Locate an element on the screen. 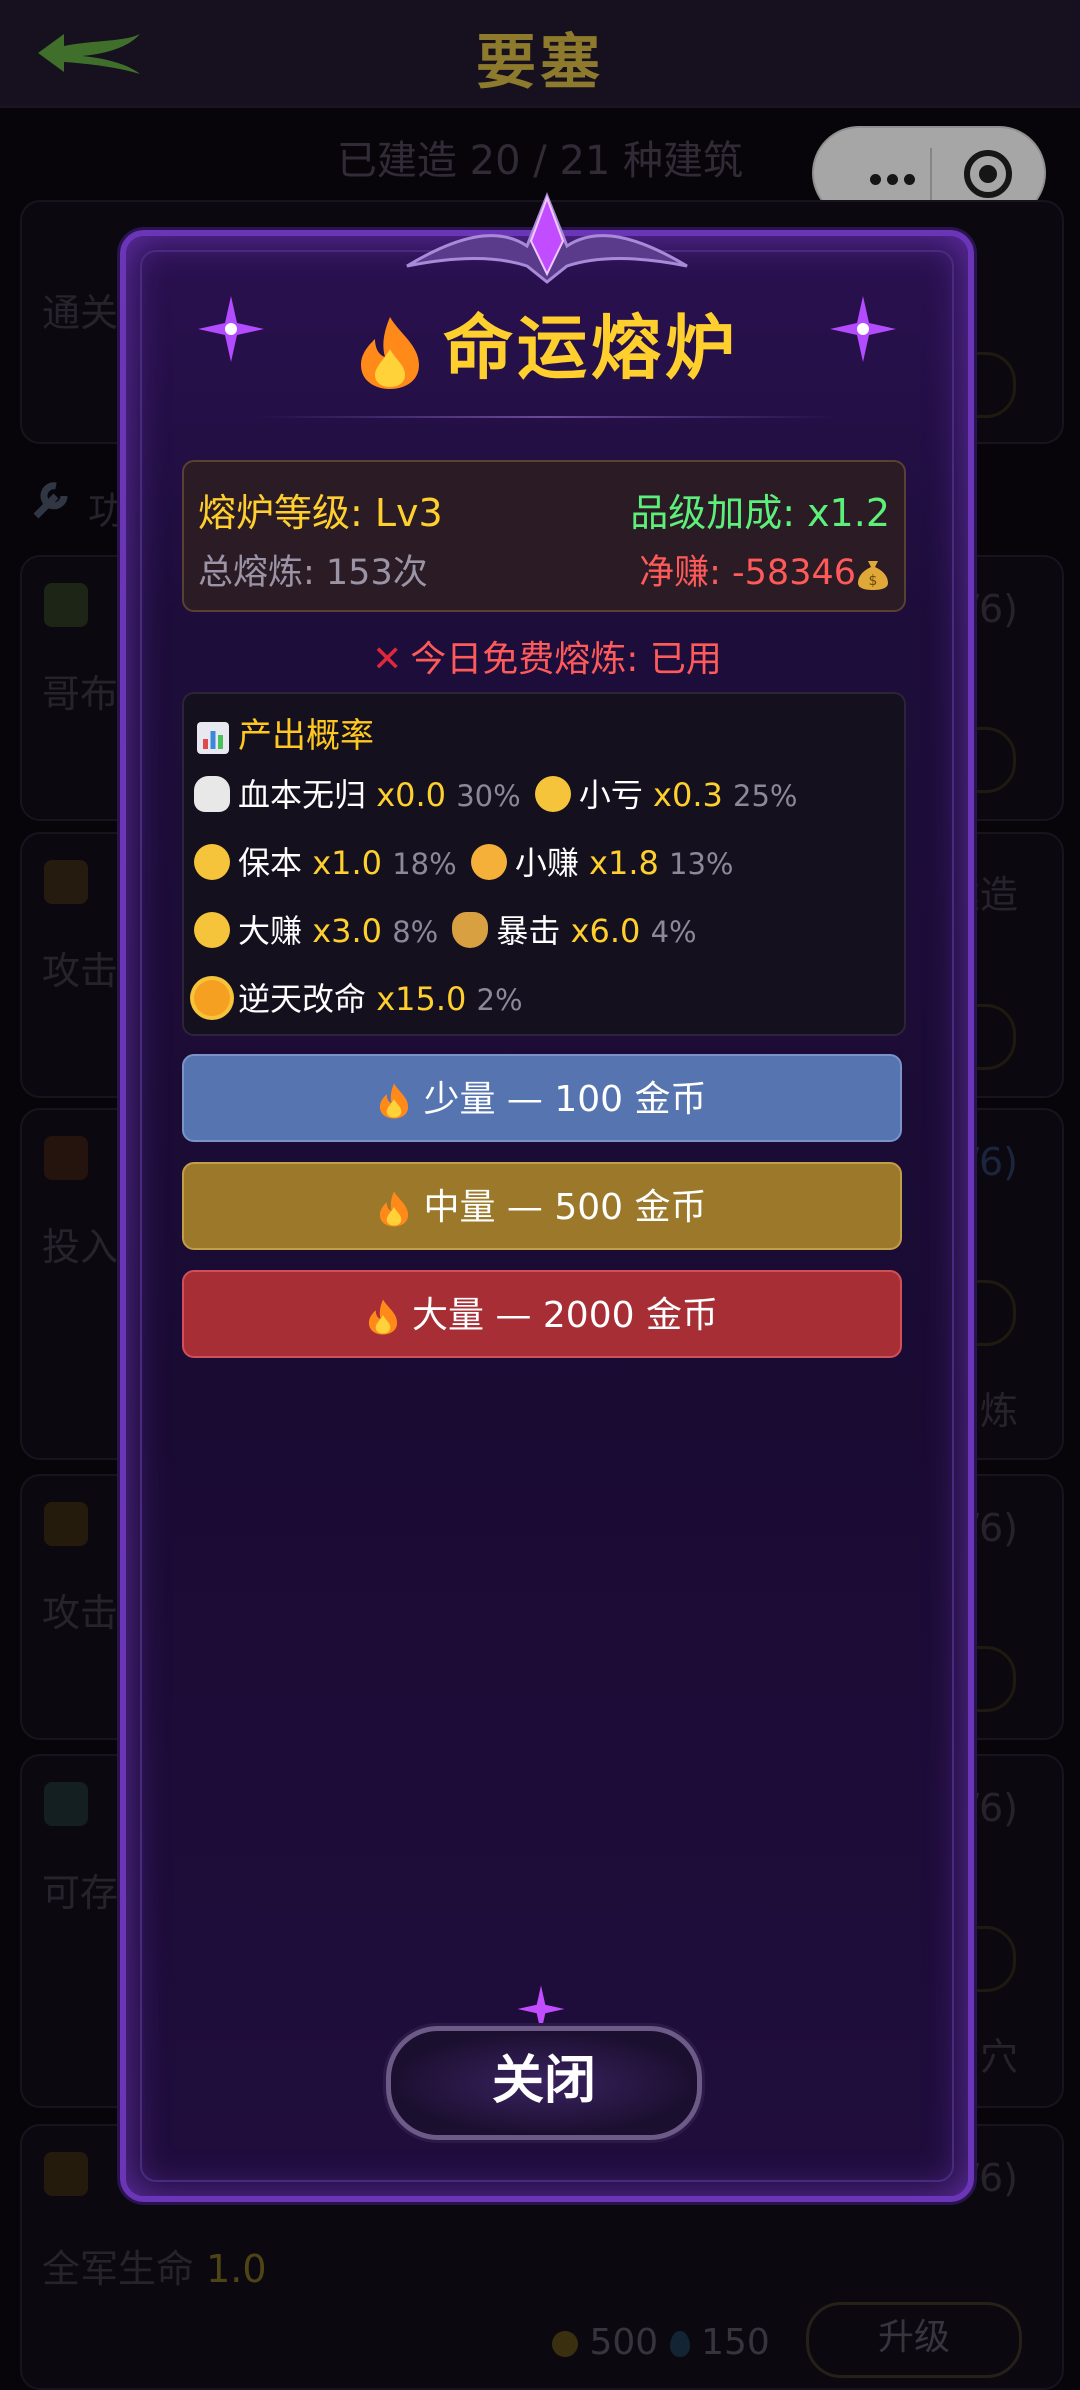 The height and width of the screenshot is (2390, 1080). grade-bonus: 品级加成: x1.2 is located at coordinates (760, 513).